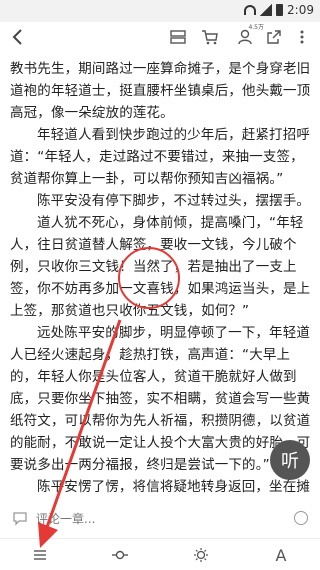 This screenshot has height=570, width=320. Describe the element at coordinates (149, 278) in the screenshot. I see `annotation-circle` at that location.